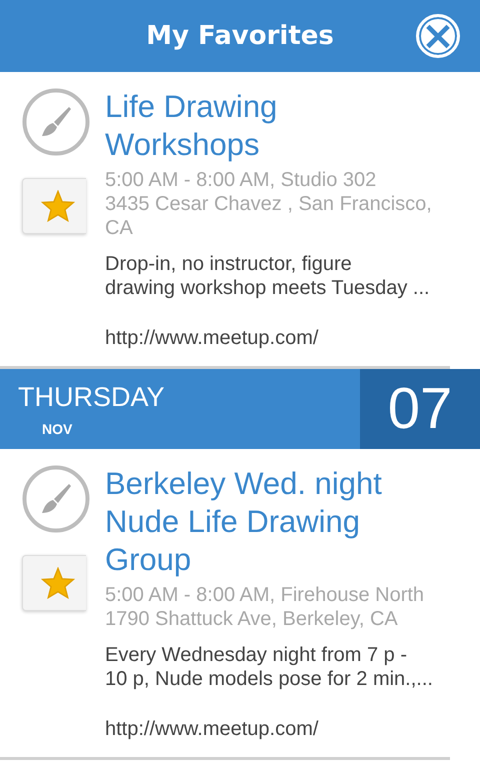  What do you see at coordinates (57, 429) in the screenshot?
I see `month-label: NOV` at bounding box center [57, 429].